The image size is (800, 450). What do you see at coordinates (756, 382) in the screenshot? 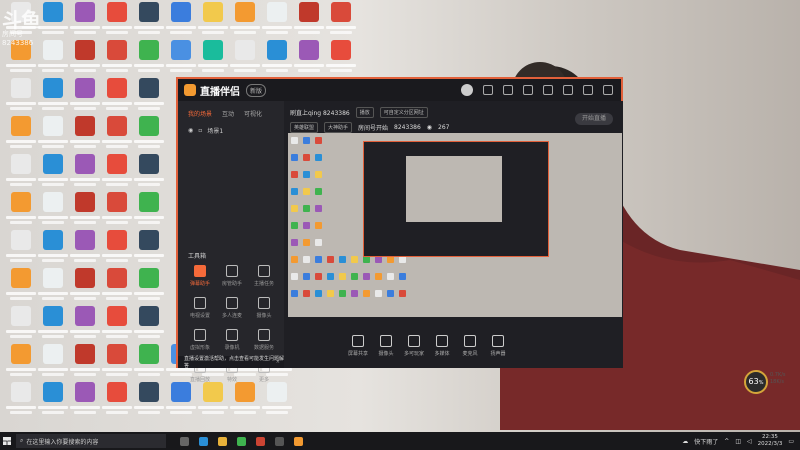
I see `perf-widget: 63%` at bounding box center [756, 382].